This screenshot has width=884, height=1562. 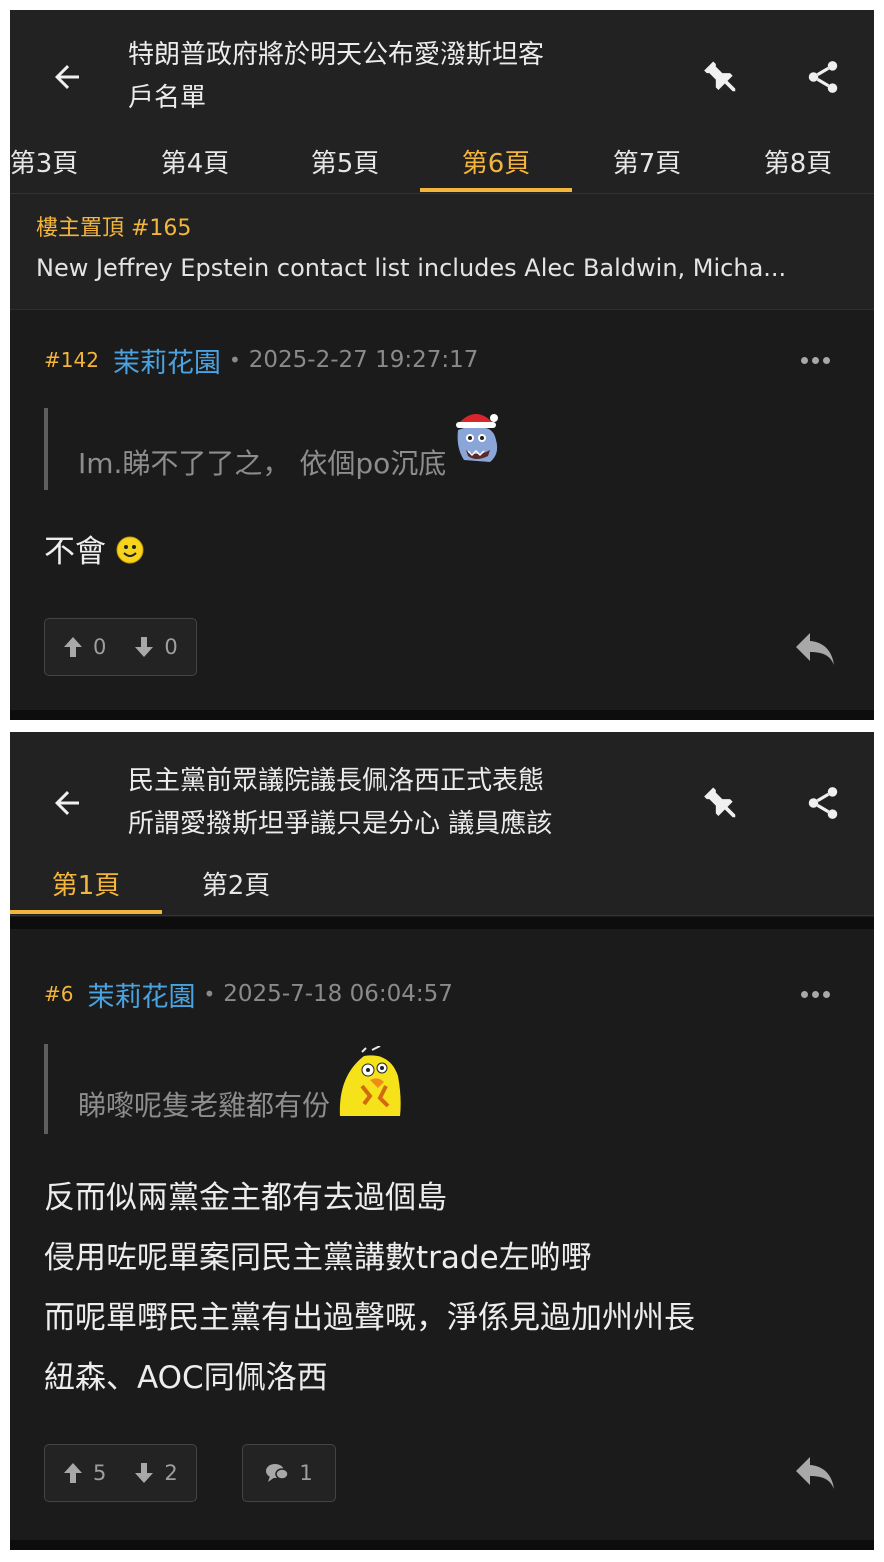 What do you see at coordinates (340, 824) in the screenshot?
I see `thread-title-line-2: 所謂愛撥斯坦爭議只是分心 議員應該` at bounding box center [340, 824].